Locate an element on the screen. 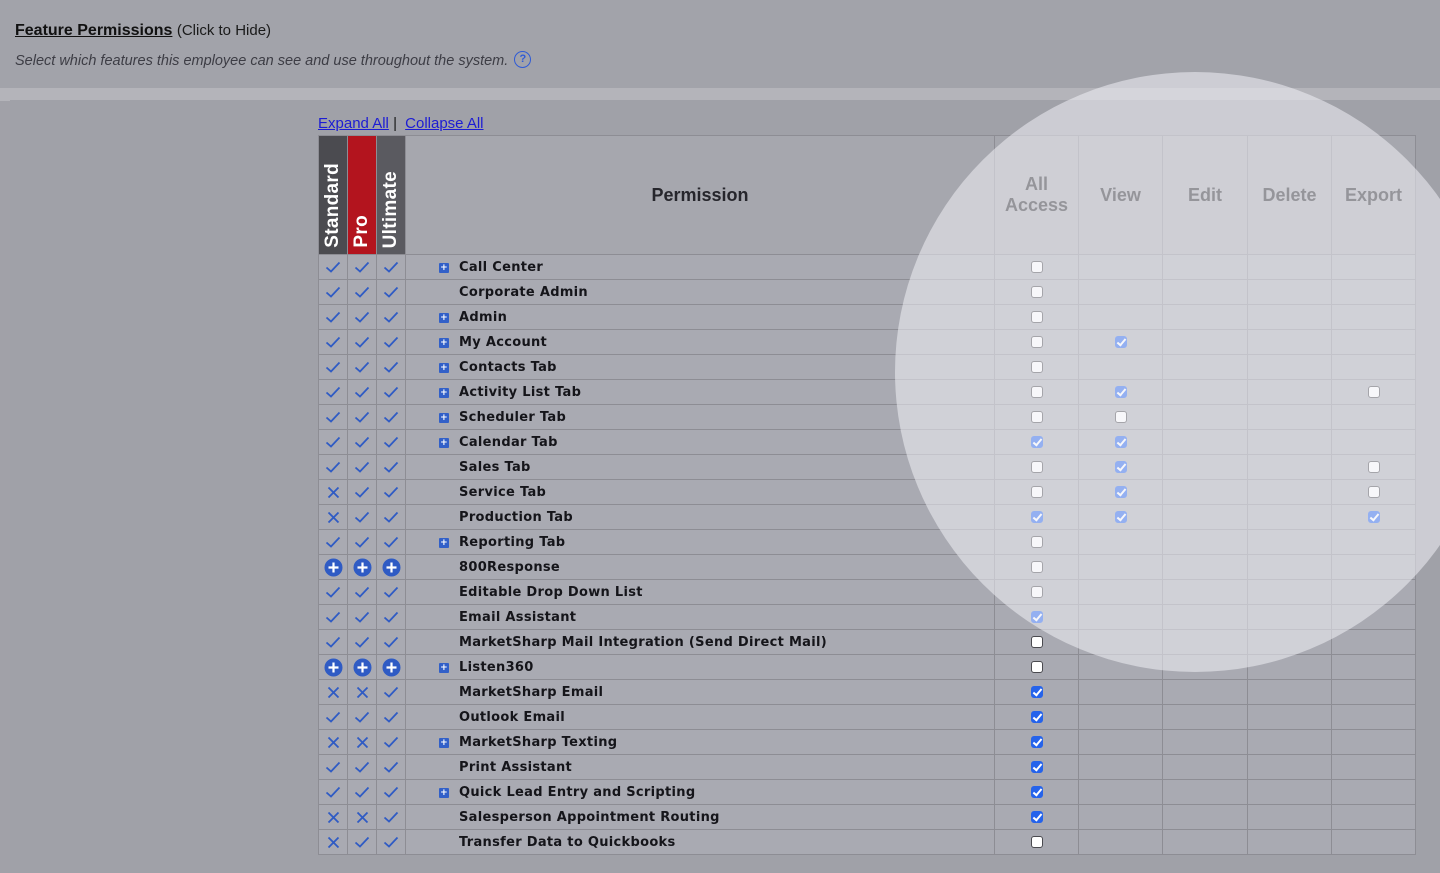 This screenshot has width=1440, height=873. collapse-all-link: Collapse All is located at coordinates (444, 123).